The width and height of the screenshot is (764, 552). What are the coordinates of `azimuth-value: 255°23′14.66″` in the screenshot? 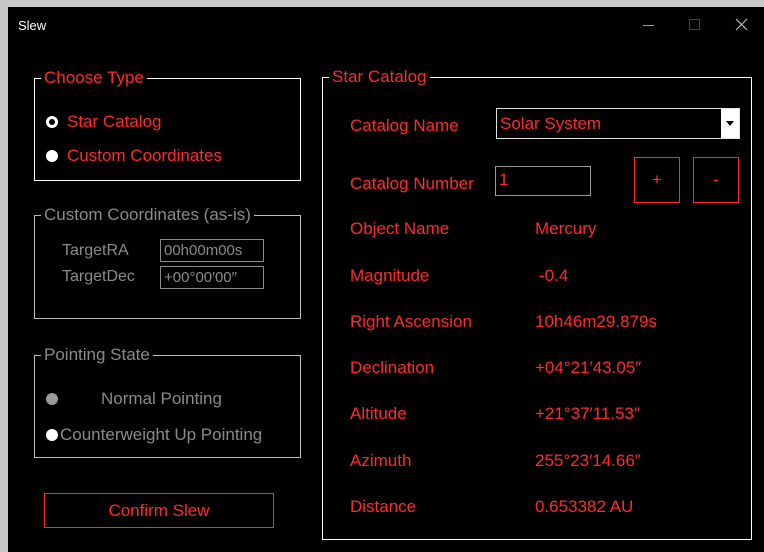 It's located at (588, 460).